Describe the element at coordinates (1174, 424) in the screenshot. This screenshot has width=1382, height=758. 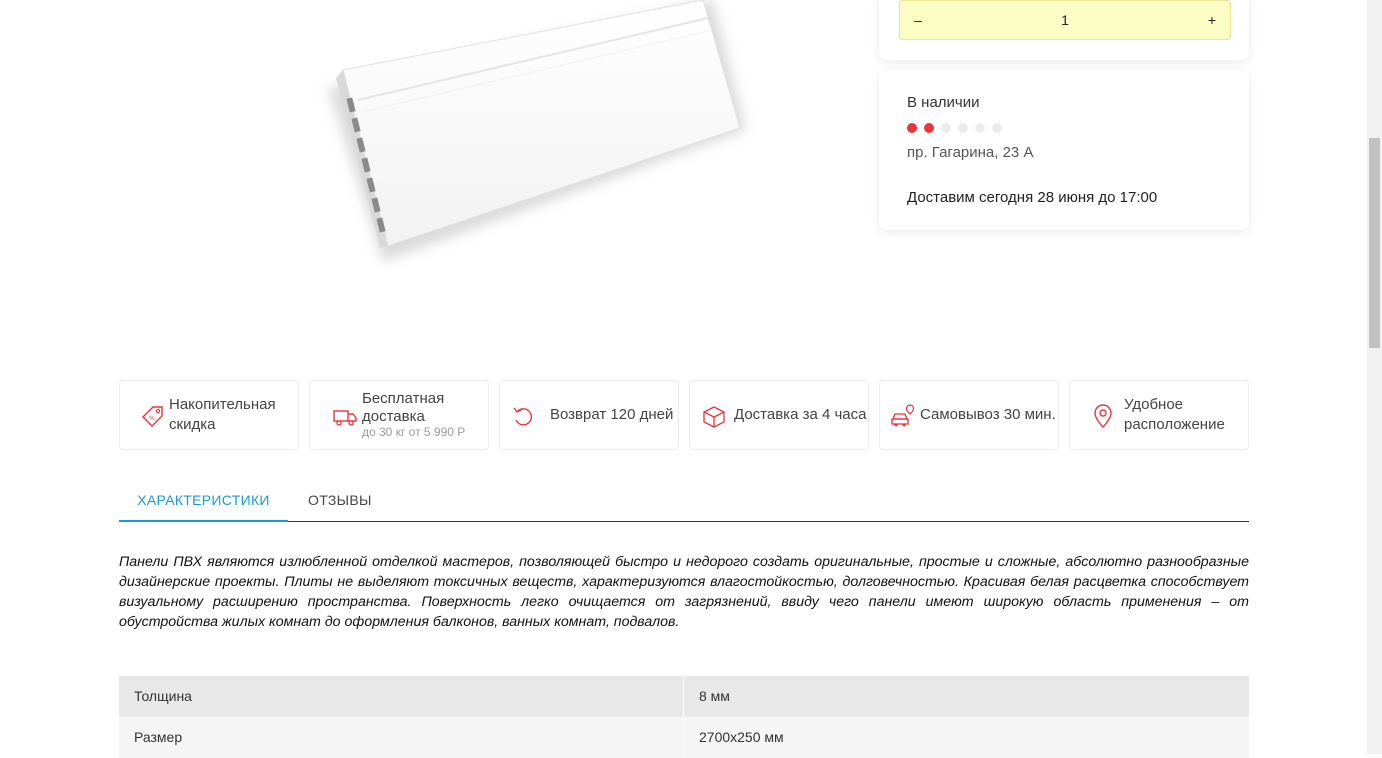
I see `feature-location-line2: расположение` at that location.